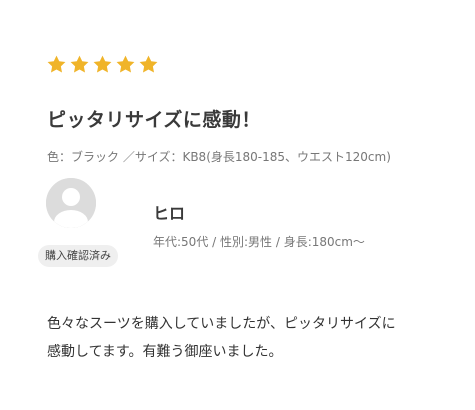 The width and height of the screenshot is (475, 410). I want to click on avatar, so click(71, 203).